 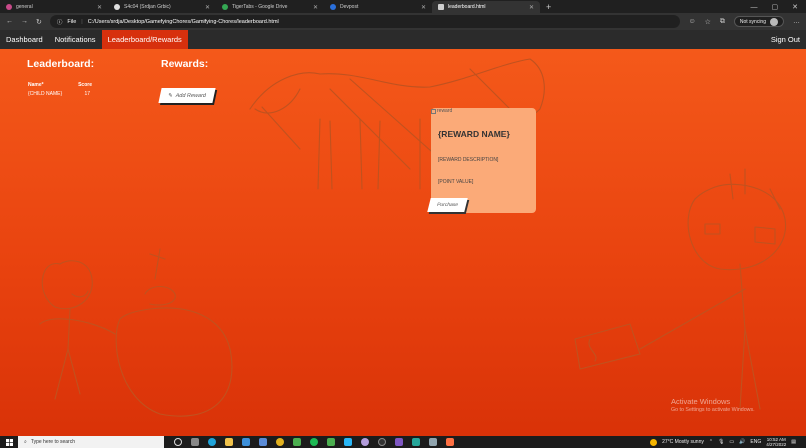 I want to click on tab-devpost: Devpost ✕, so click(x=378, y=7).